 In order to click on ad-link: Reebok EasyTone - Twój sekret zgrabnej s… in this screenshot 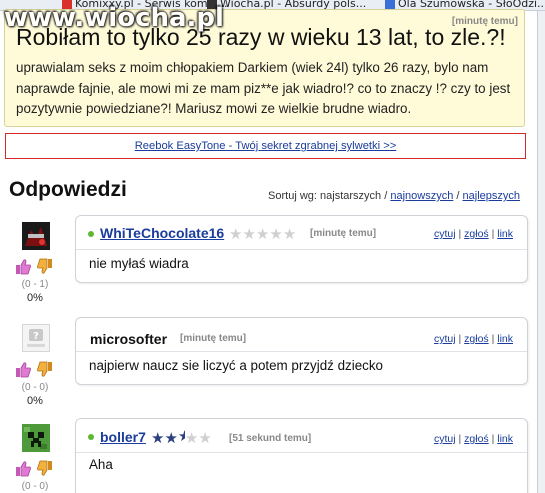, I will do `click(266, 146)`.